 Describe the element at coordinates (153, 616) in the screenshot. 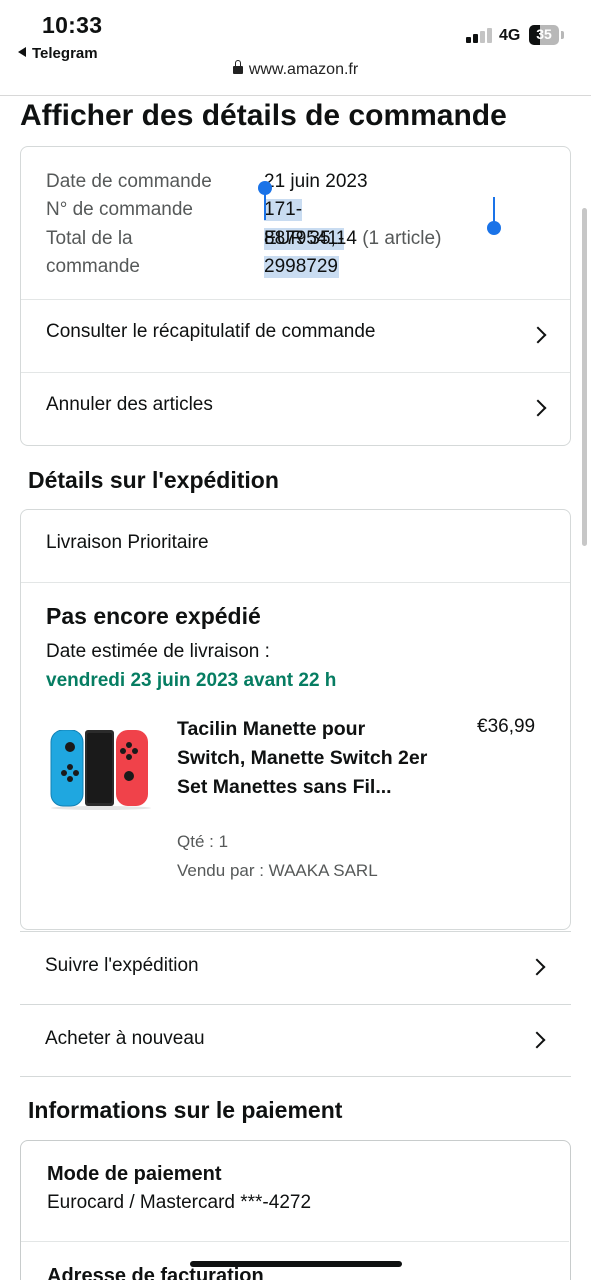

I see `shipment-status: Pas encore expédié` at that location.